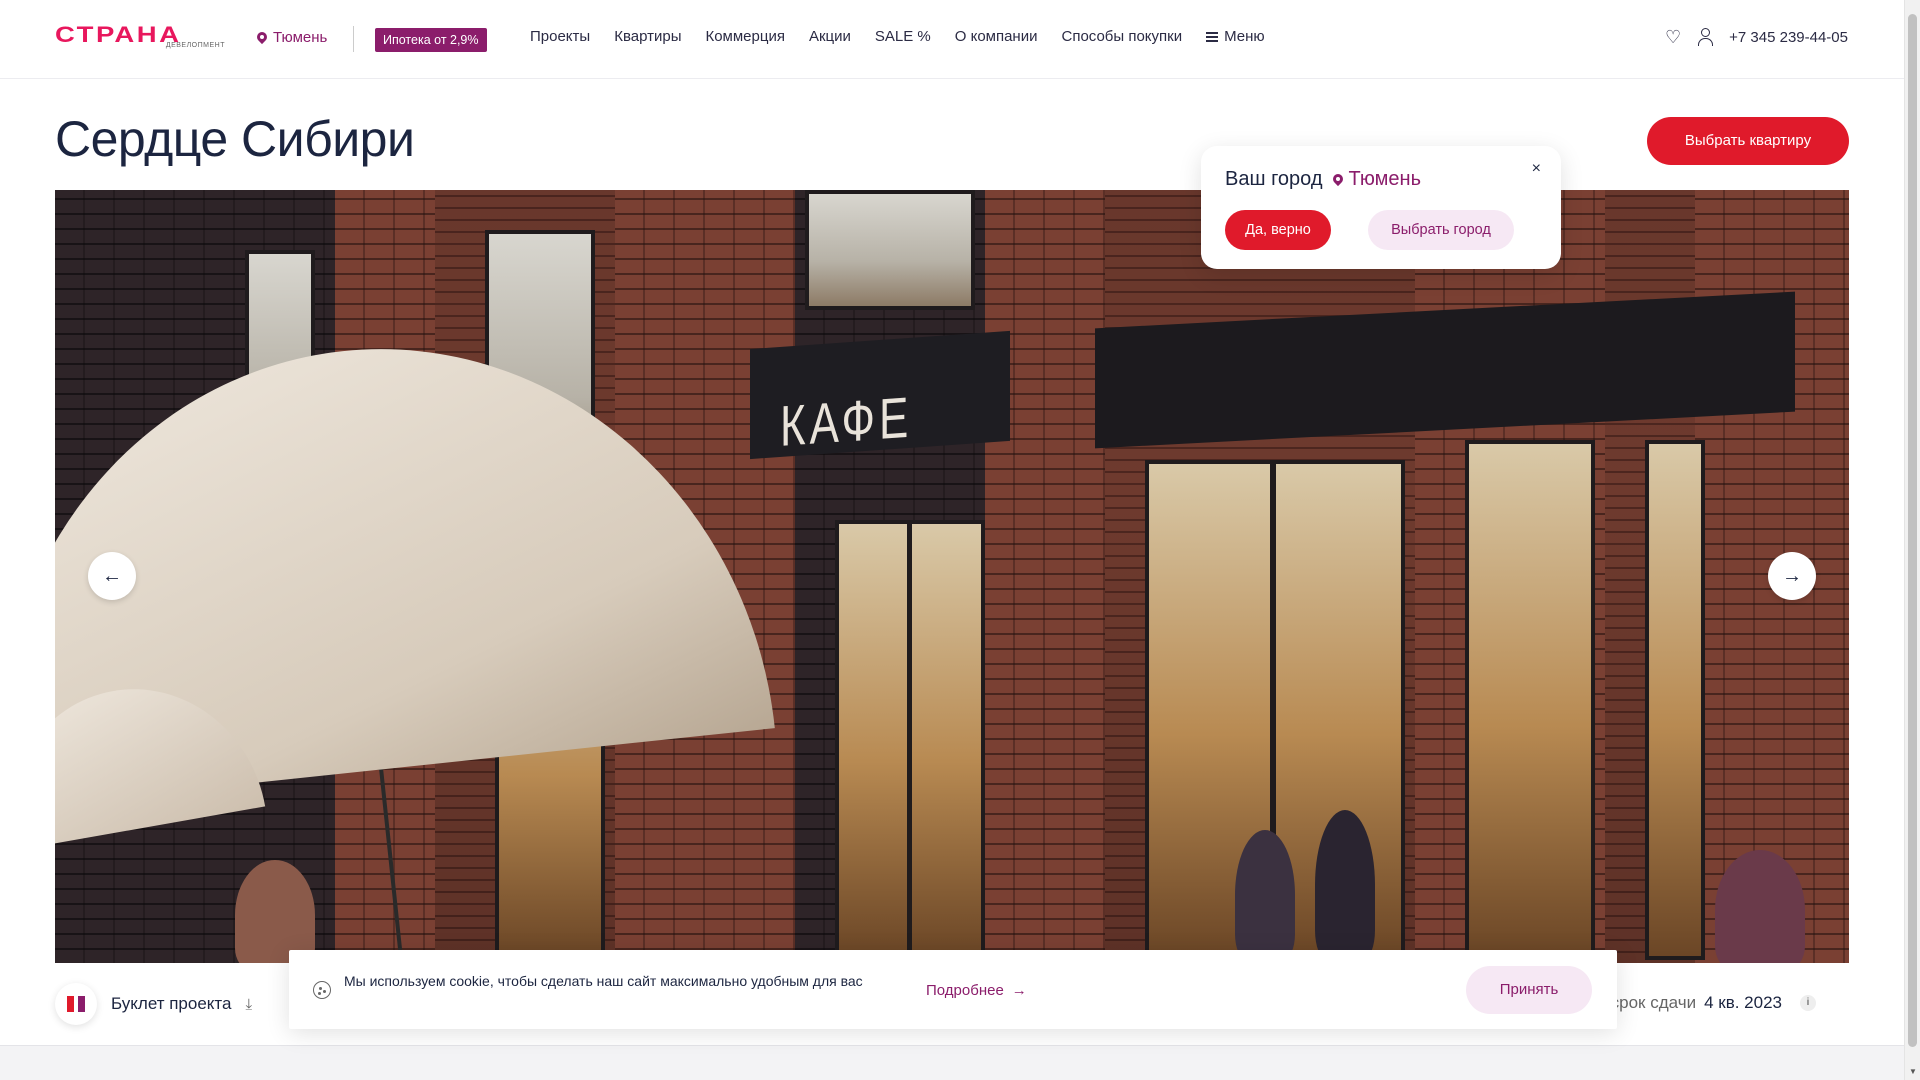 The height and width of the screenshot is (1080, 1920). Describe the element at coordinates (1701, 1003) in the screenshot. I see `completion-date: ий срок сдачи 4 кв. 2023 i` at that location.